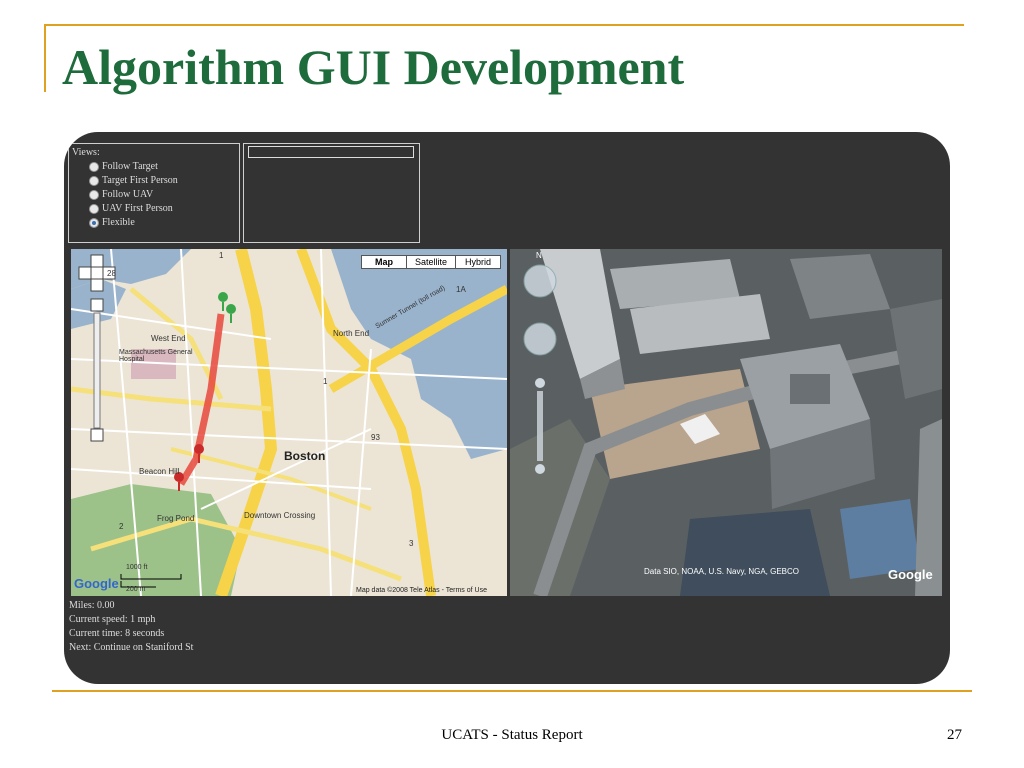  I want to click on radio-selected-icon, so click(94, 222).